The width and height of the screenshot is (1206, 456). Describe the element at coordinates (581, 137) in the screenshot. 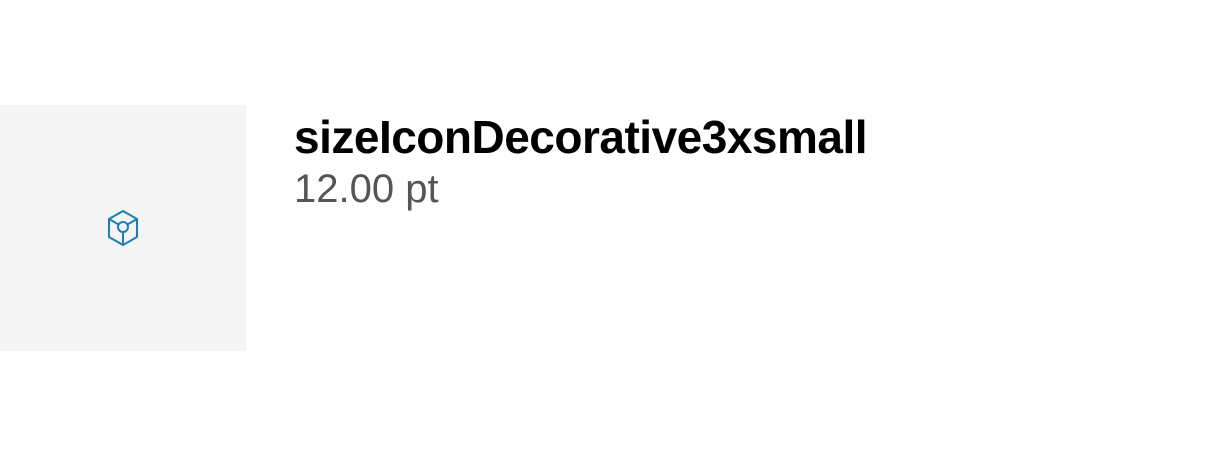

I see `token-name: sizeIconDecorative3xsmall` at that location.